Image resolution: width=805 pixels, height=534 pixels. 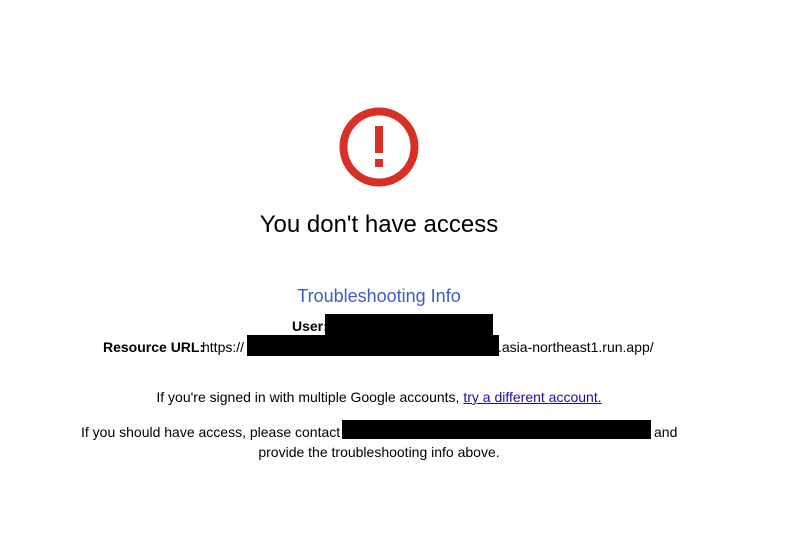 I want to click on page-title: You don't have access, so click(x=379, y=224).